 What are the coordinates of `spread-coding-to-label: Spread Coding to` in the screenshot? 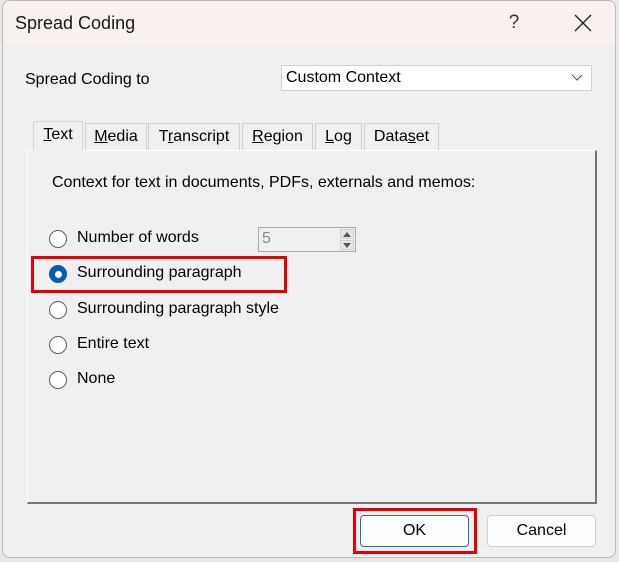 It's located at (87, 79).